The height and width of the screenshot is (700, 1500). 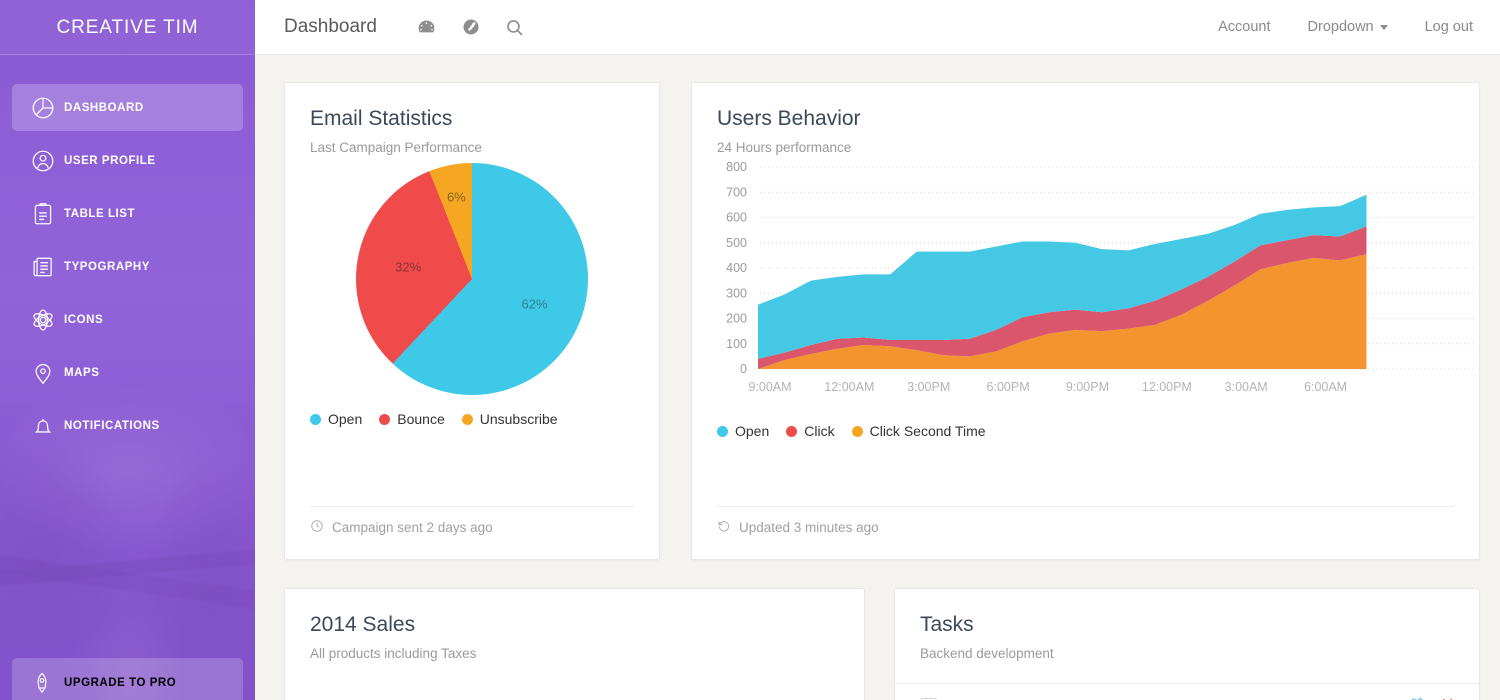 What do you see at coordinates (736, 218) in the screenshot?
I see `svg-text: 600` at bounding box center [736, 218].